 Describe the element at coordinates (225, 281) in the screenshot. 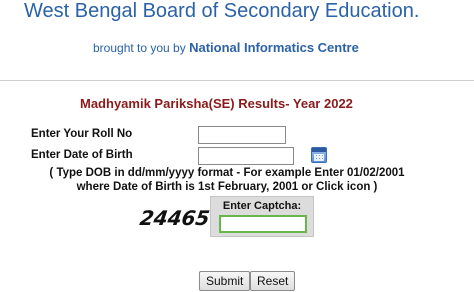

I see `submit-button: Submit` at that location.